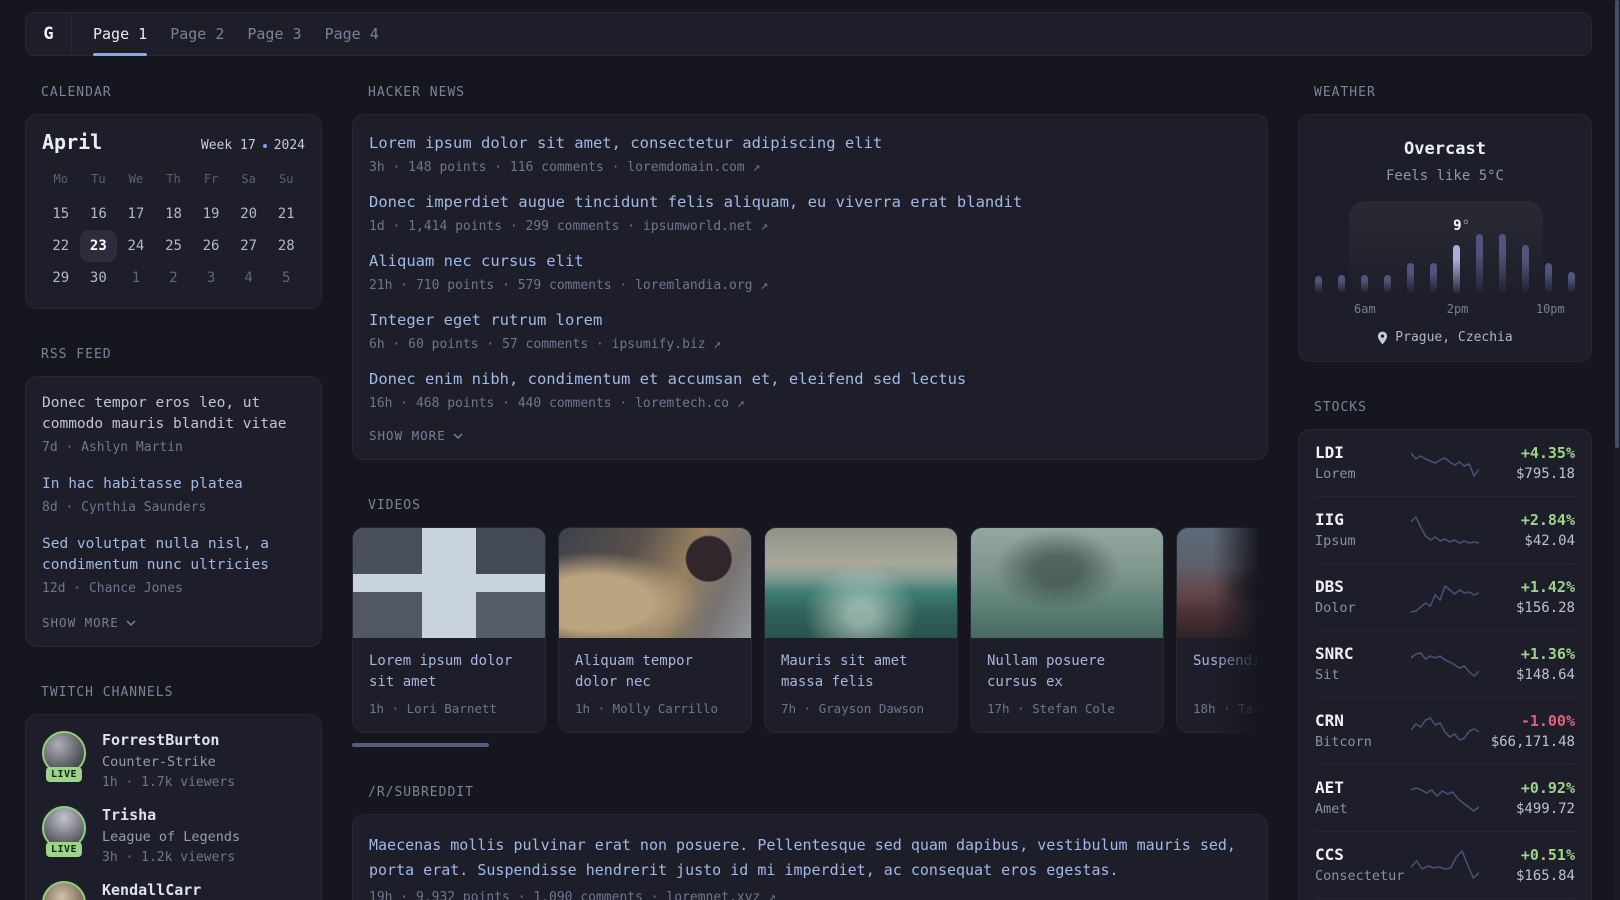 The image size is (1620, 900). Describe the element at coordinates (124, 507) in the screenshot. I see `rss-item-meta: 8d · Cynthia Saunders` at that location.